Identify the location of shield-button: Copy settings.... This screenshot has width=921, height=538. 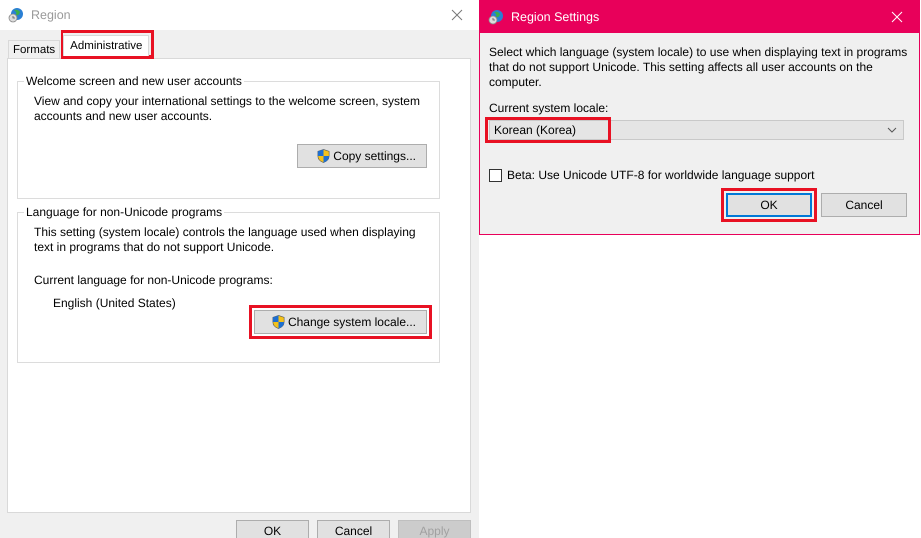
(362, 156).